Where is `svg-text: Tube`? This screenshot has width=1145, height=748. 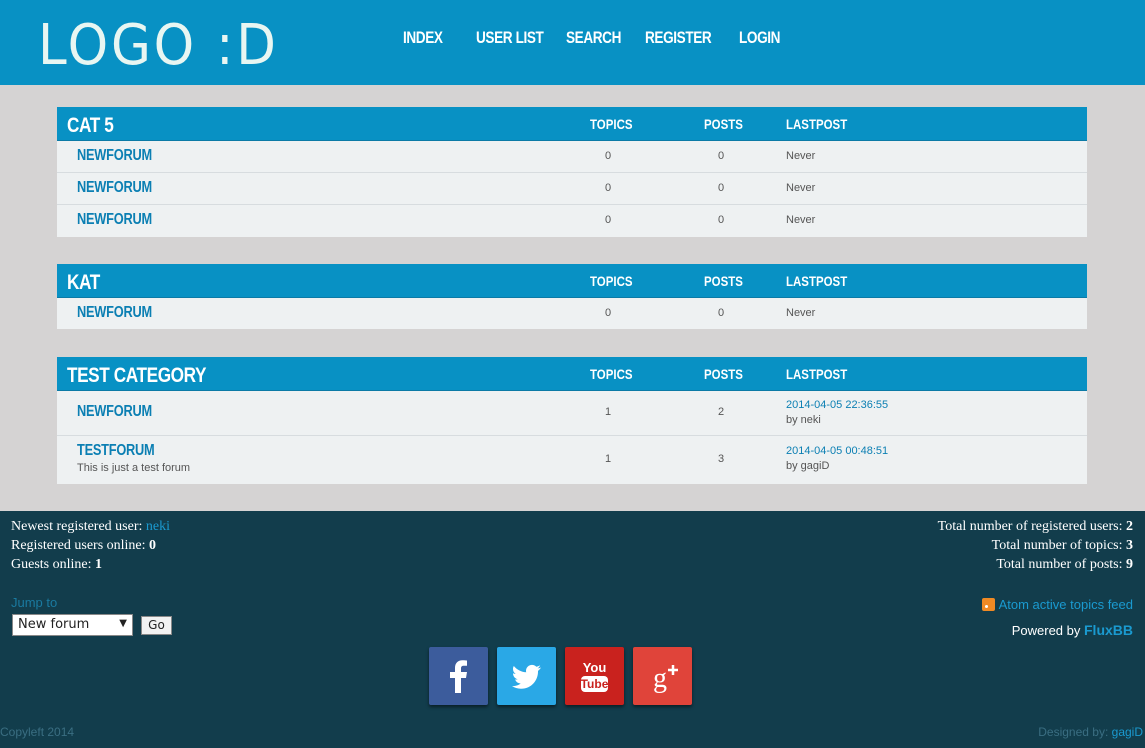 svg-text: Tube is located at coordinates (595, 684).